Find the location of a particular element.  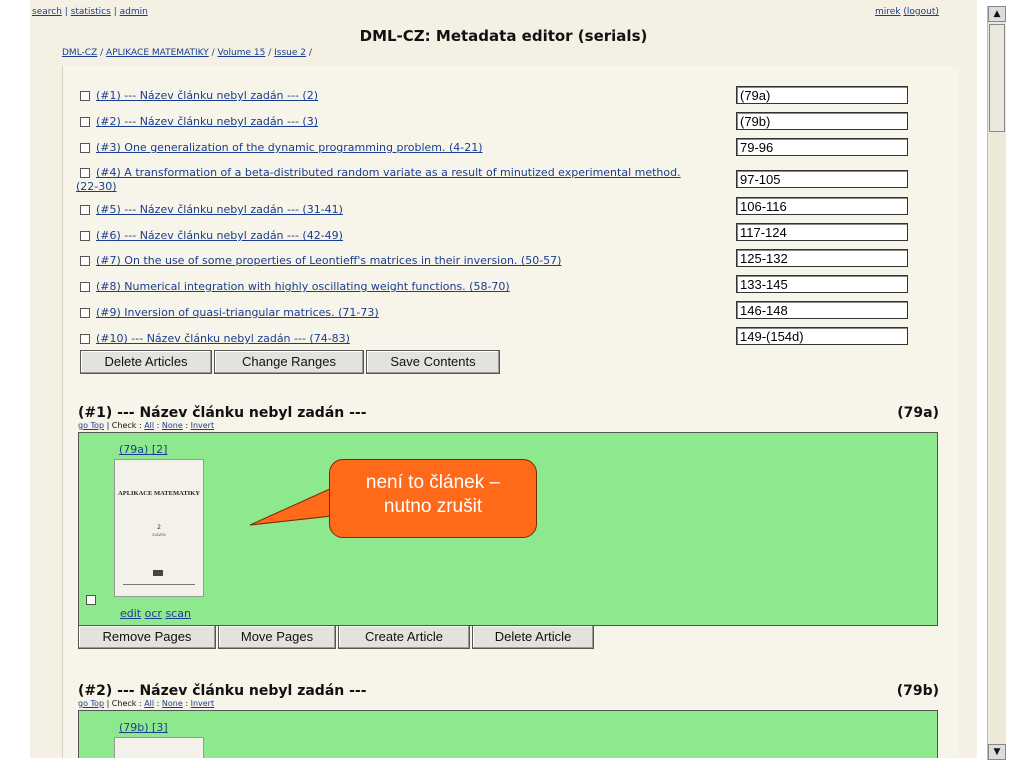

cover-number: 2 is located at coordinates (159, 527).